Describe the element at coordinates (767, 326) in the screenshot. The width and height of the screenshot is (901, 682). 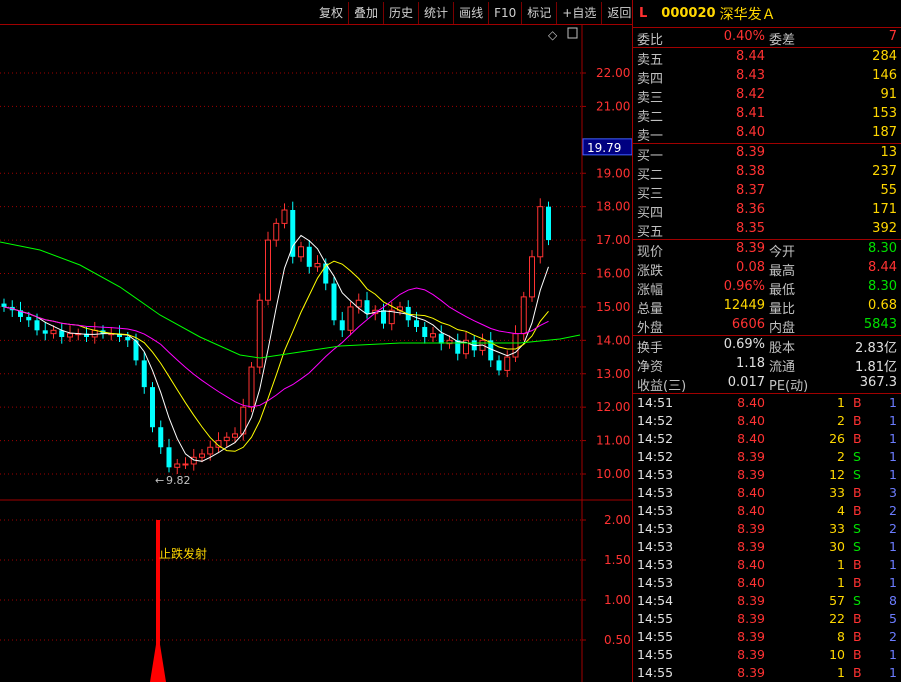
I see `quote-row: 外盘 6606 内盘 5843` at that location.